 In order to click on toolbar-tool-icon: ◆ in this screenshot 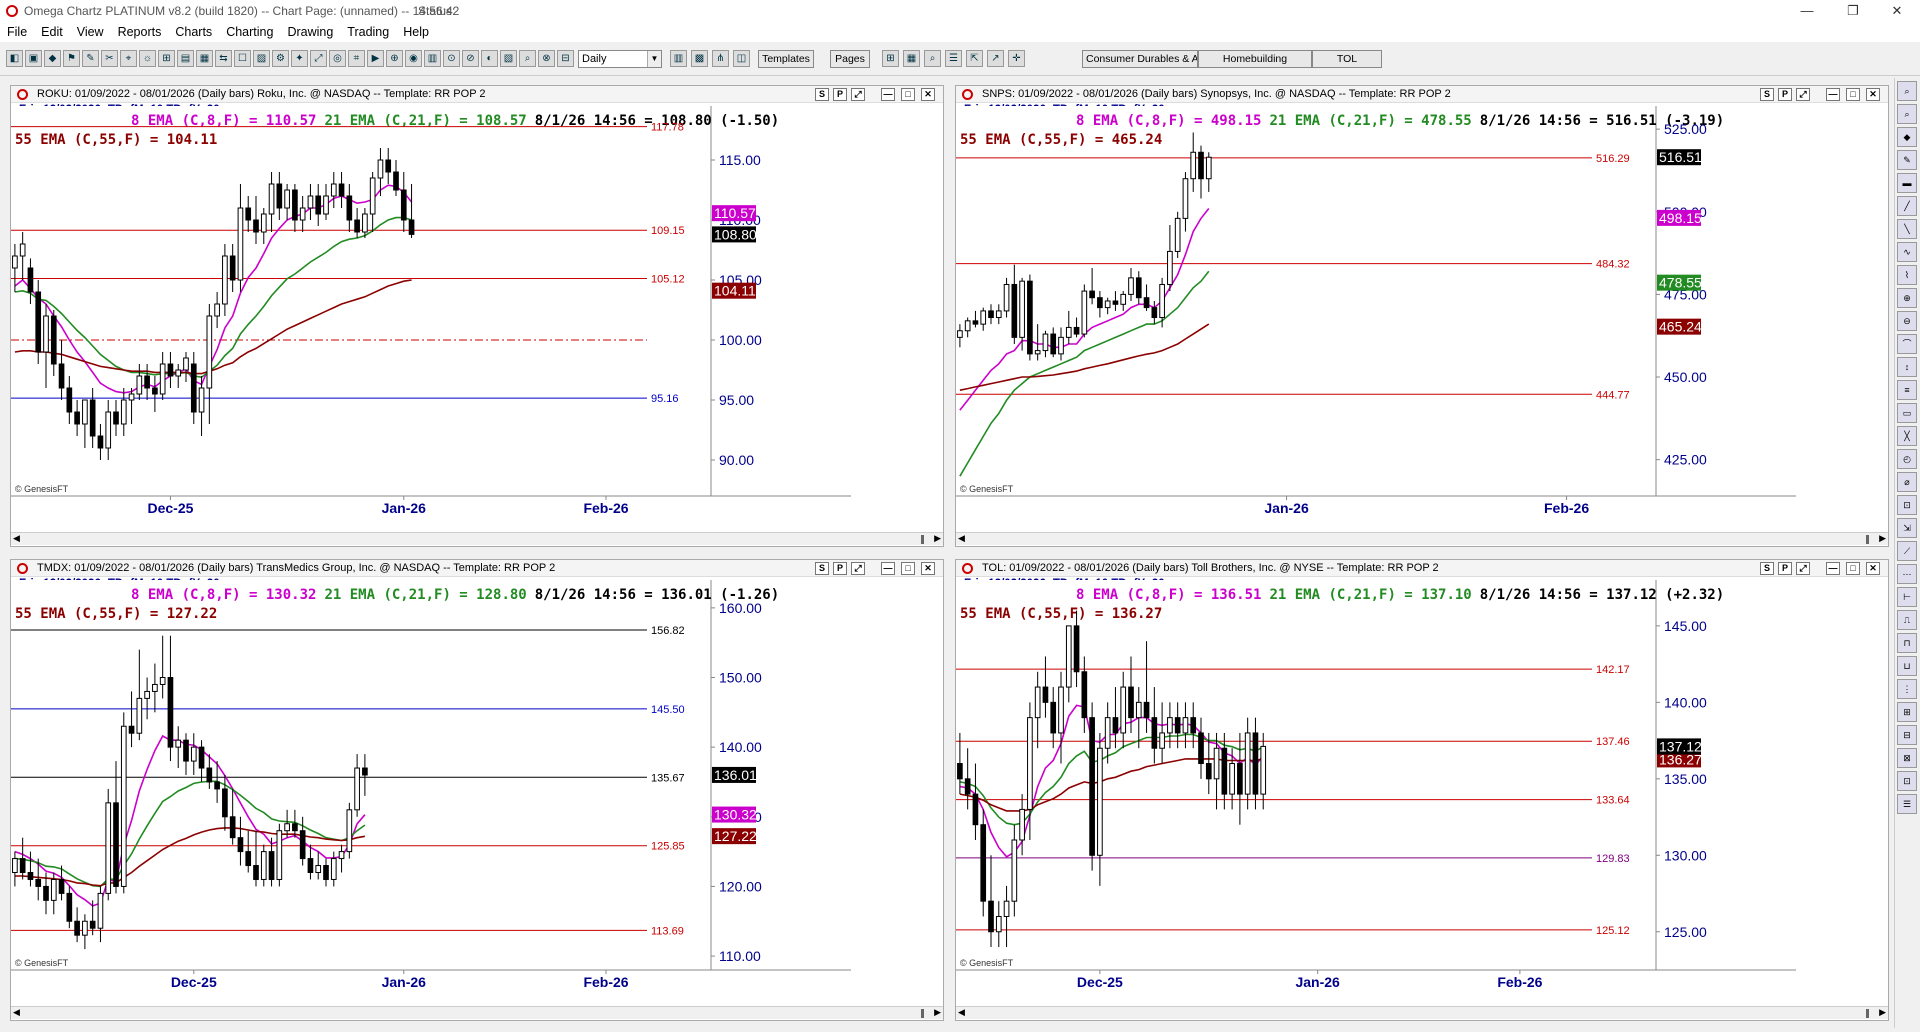, I will do `click(52, 58)`.